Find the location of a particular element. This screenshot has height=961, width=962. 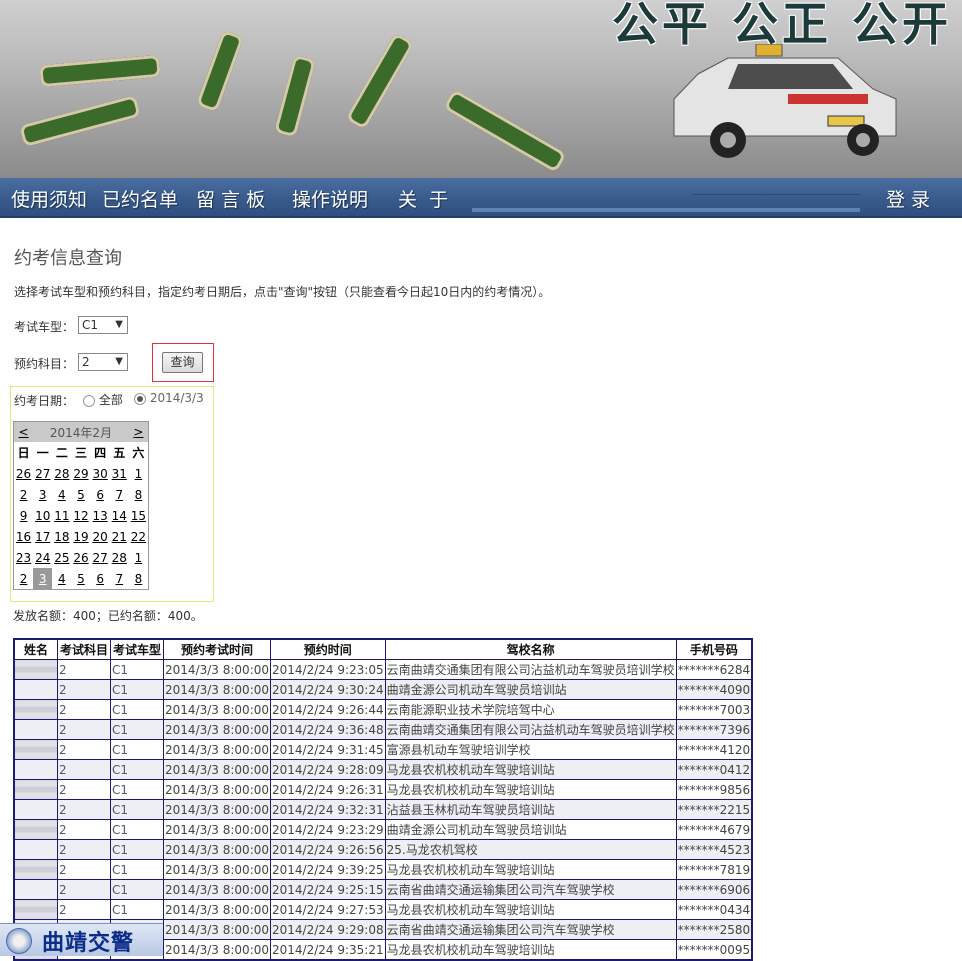

calendar-day: 17 is located at coordinates (42, 536).